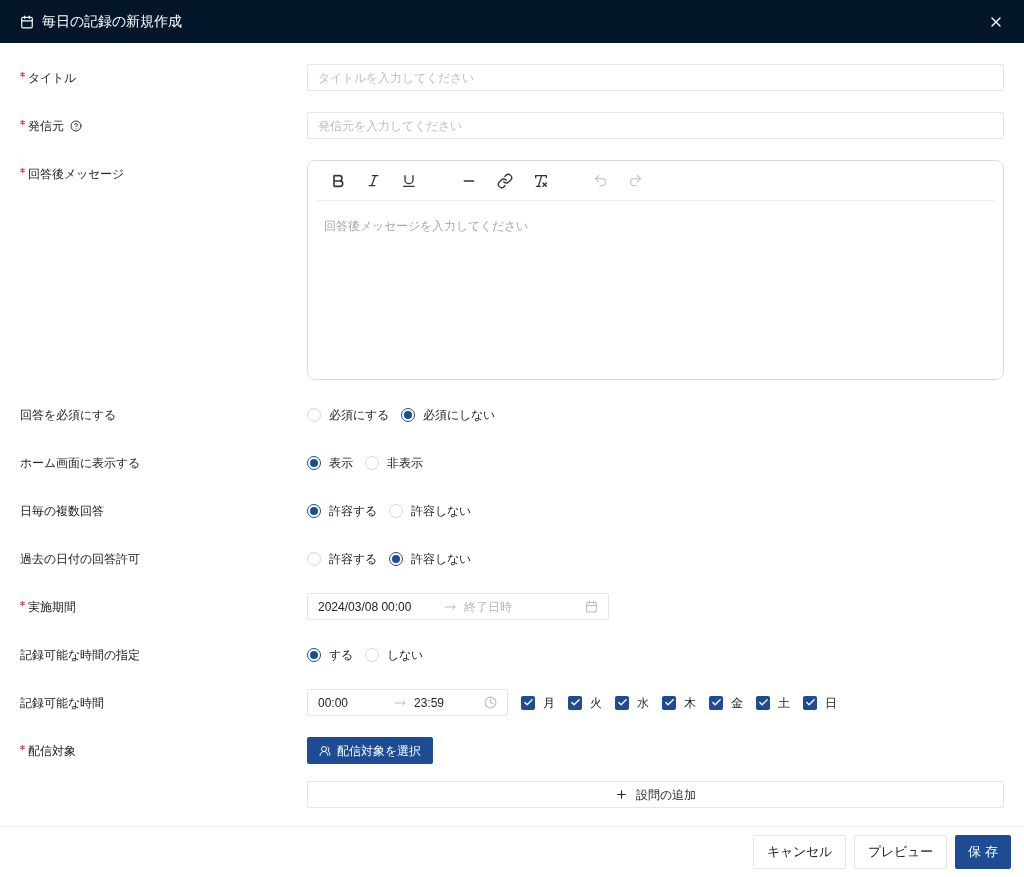 Image resolution: width=1024 pixels, height=877 pixels. What do you see at coordinates (643, 703) in the screenshot?
I see `weekday-label: 水` at bounding box center [643, 703].